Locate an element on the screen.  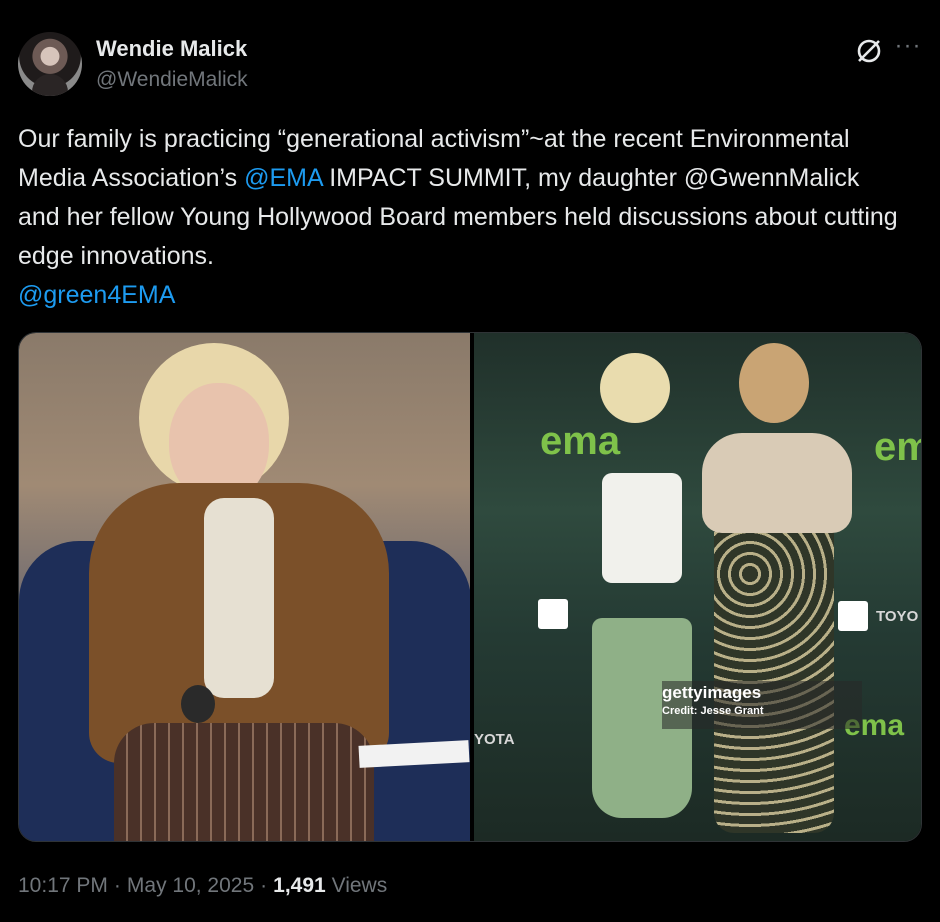
shirt is located at coordinates (239, 598).